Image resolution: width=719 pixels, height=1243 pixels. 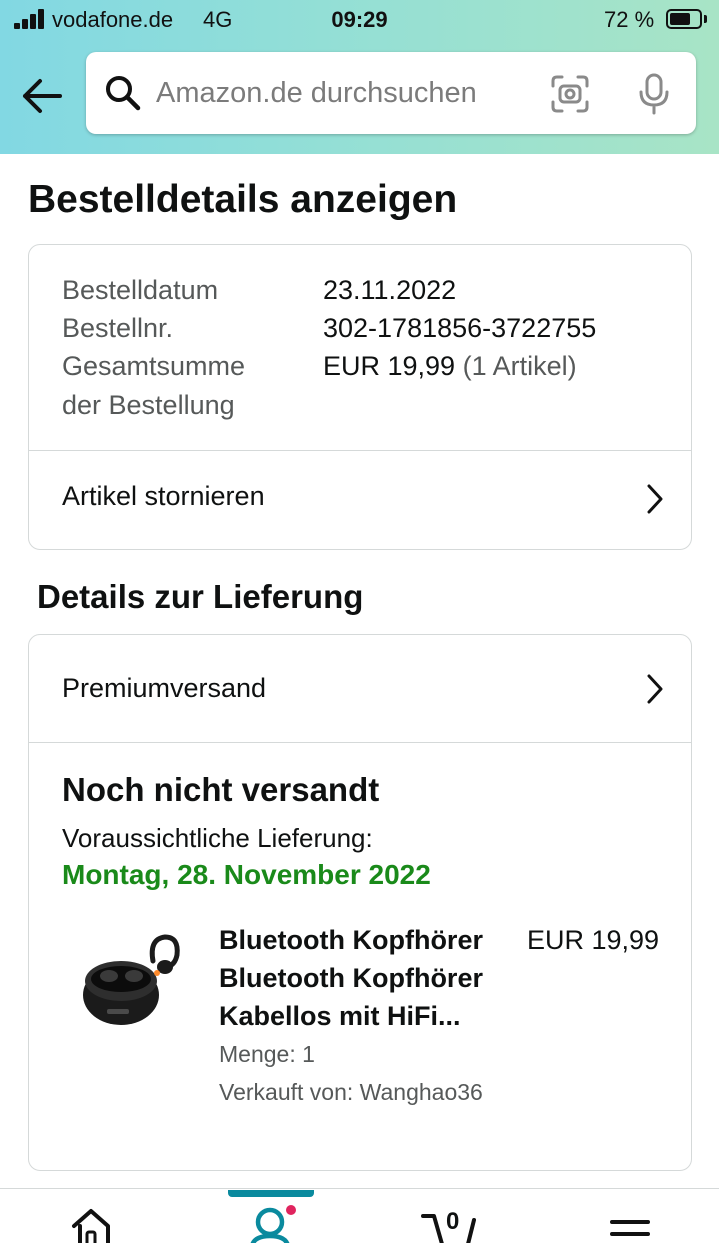 What do you see at coordinates (164, 688) in the screenshot?
I see `shipping-method-label: Premiumversand` at bounding box center [164, 688].